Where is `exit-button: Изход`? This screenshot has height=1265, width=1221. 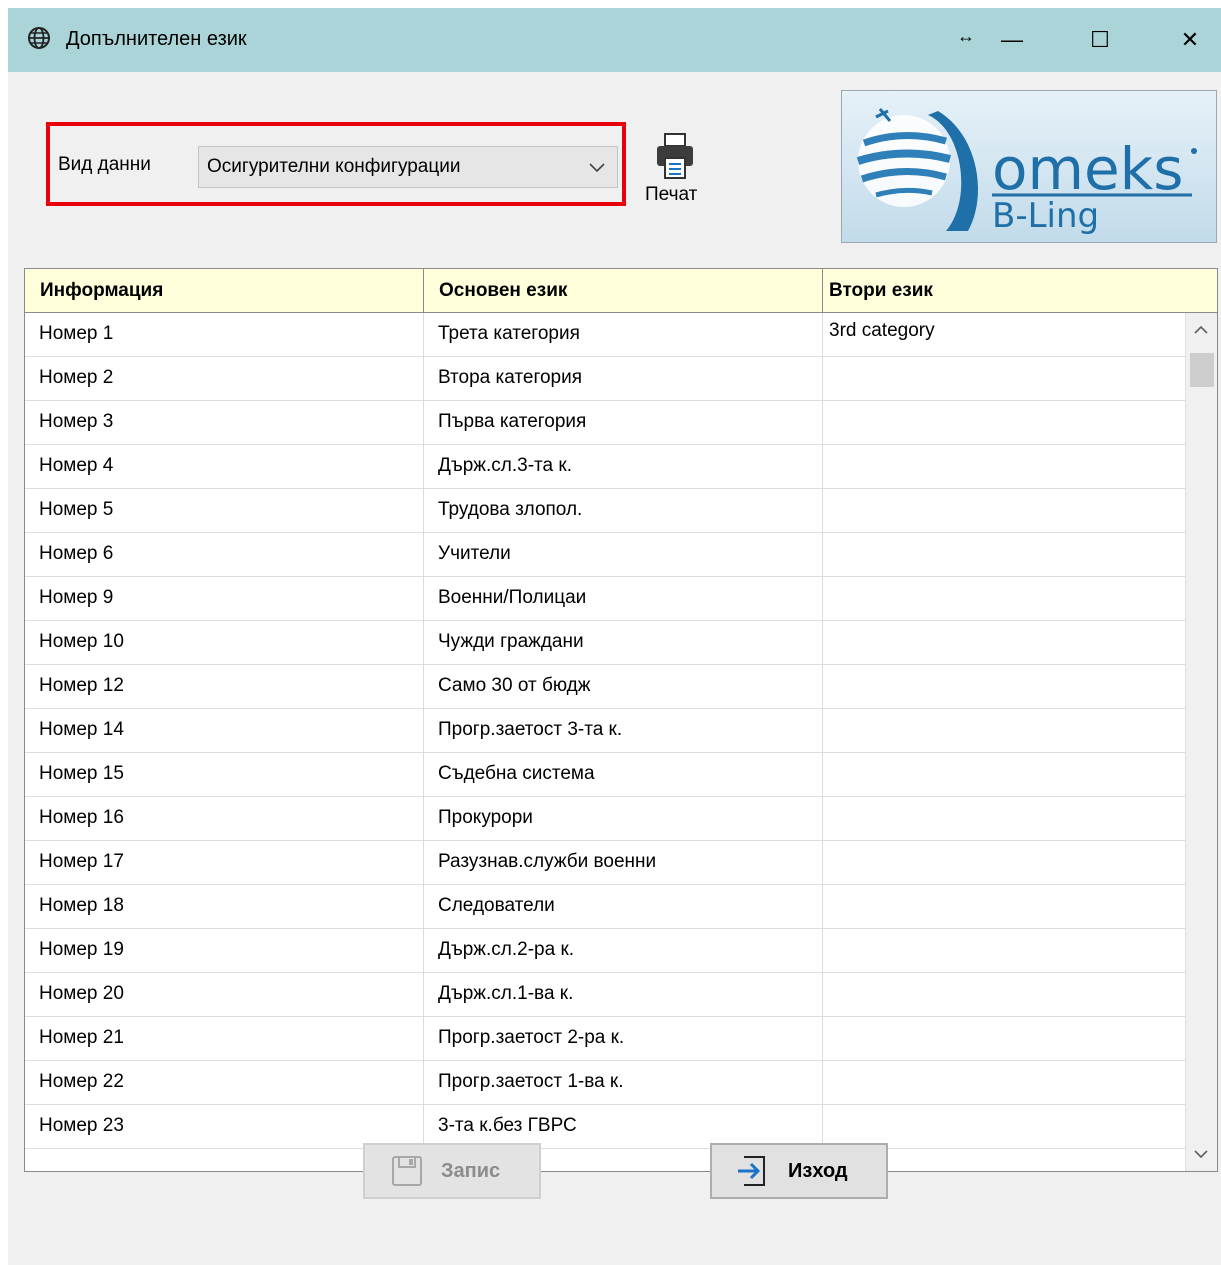 exit-button: Изход is located at coordinates (799, 1171).